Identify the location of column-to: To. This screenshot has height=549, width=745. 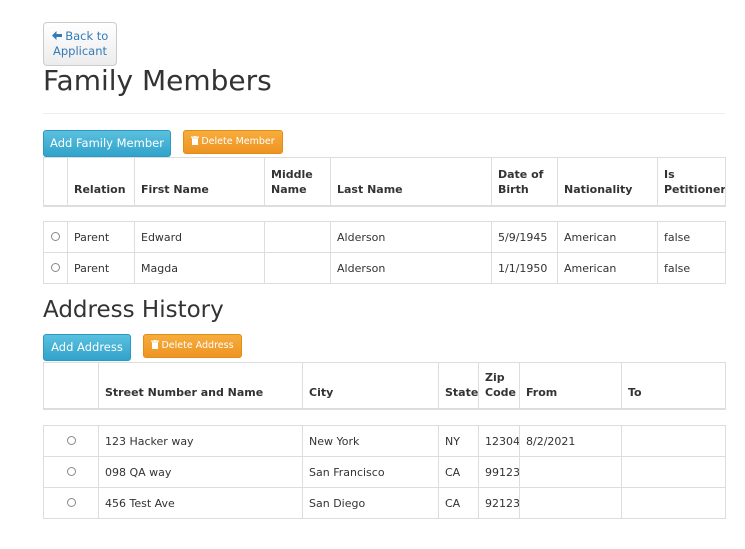
(673, 386).